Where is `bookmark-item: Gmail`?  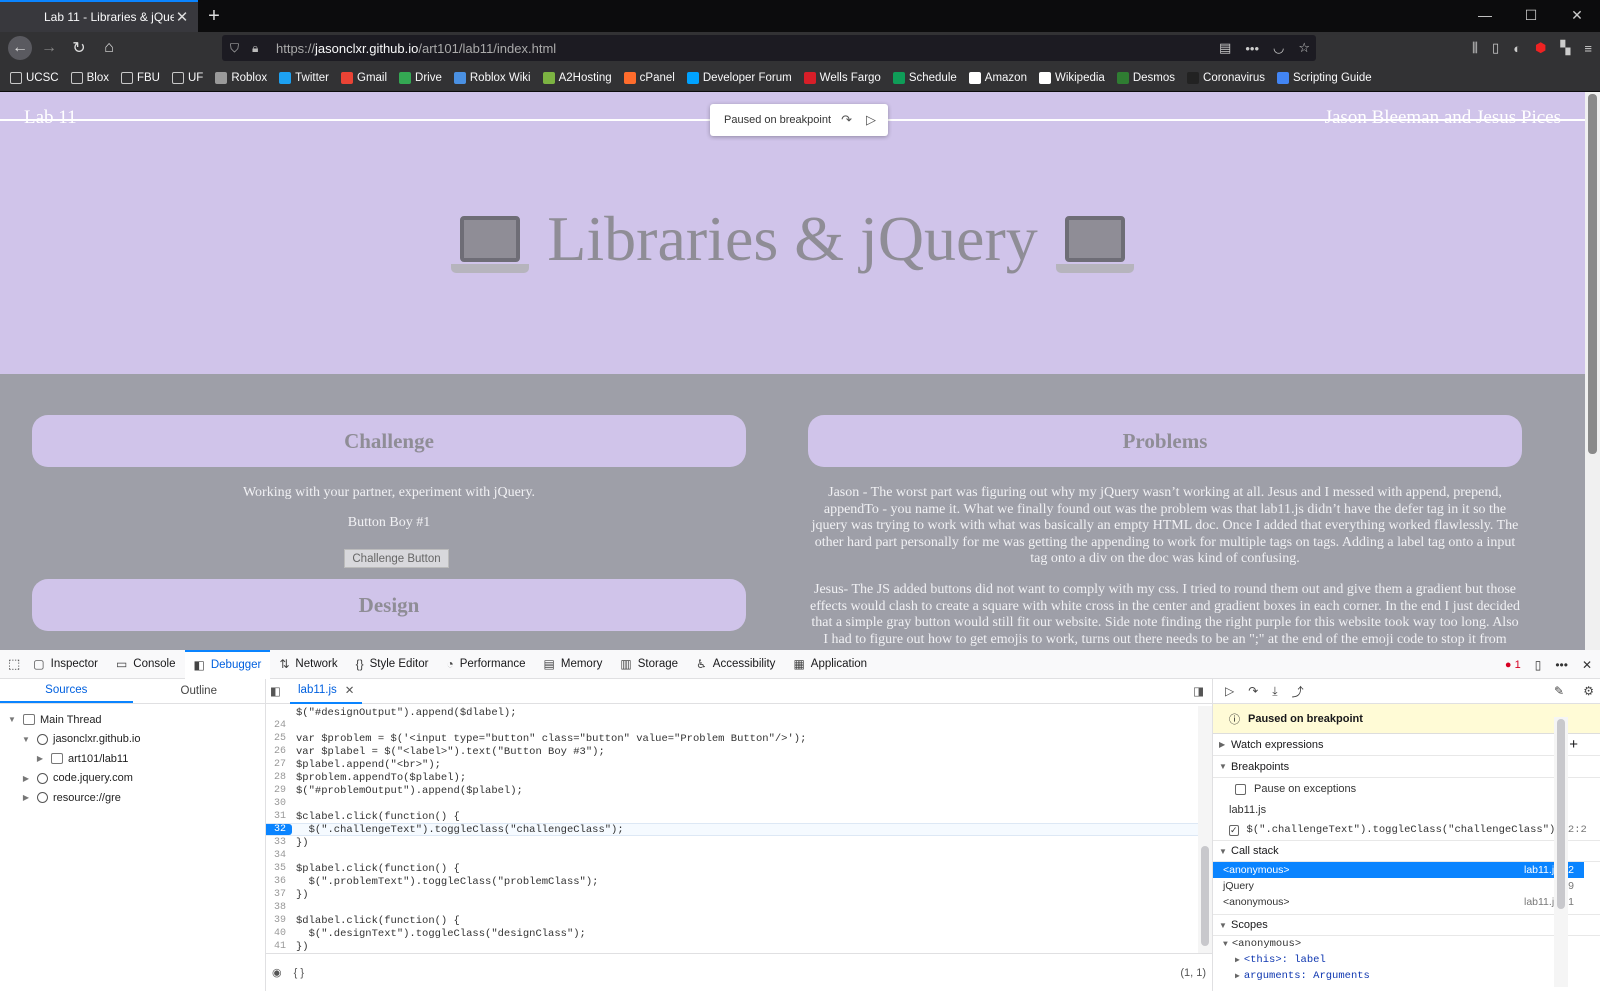
bookmark-item: Gmail is located at coordinates (364, 77).